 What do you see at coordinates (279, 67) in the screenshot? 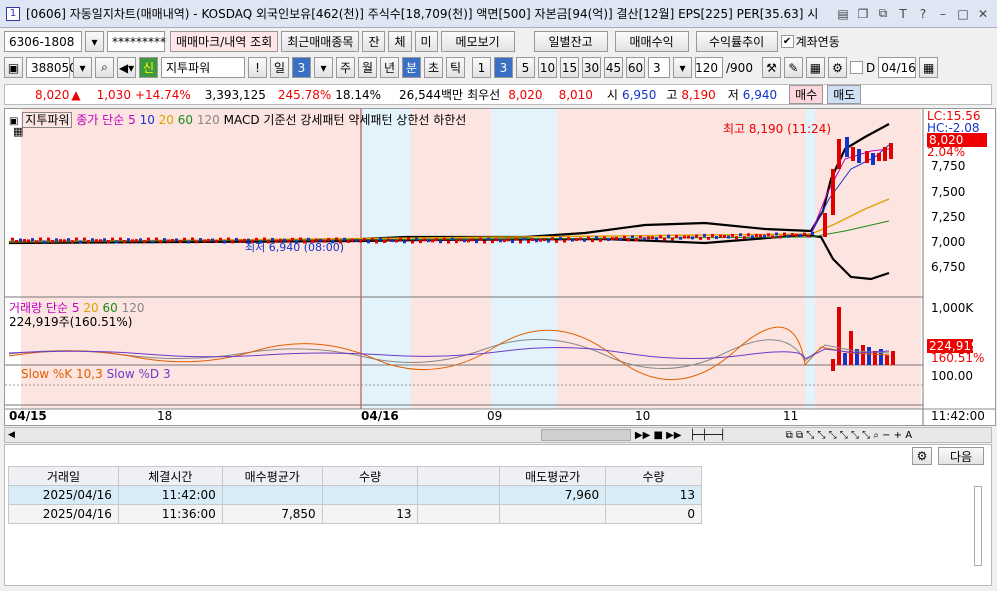
I see `period-day-button: 일` at bounding box center [279, 67].